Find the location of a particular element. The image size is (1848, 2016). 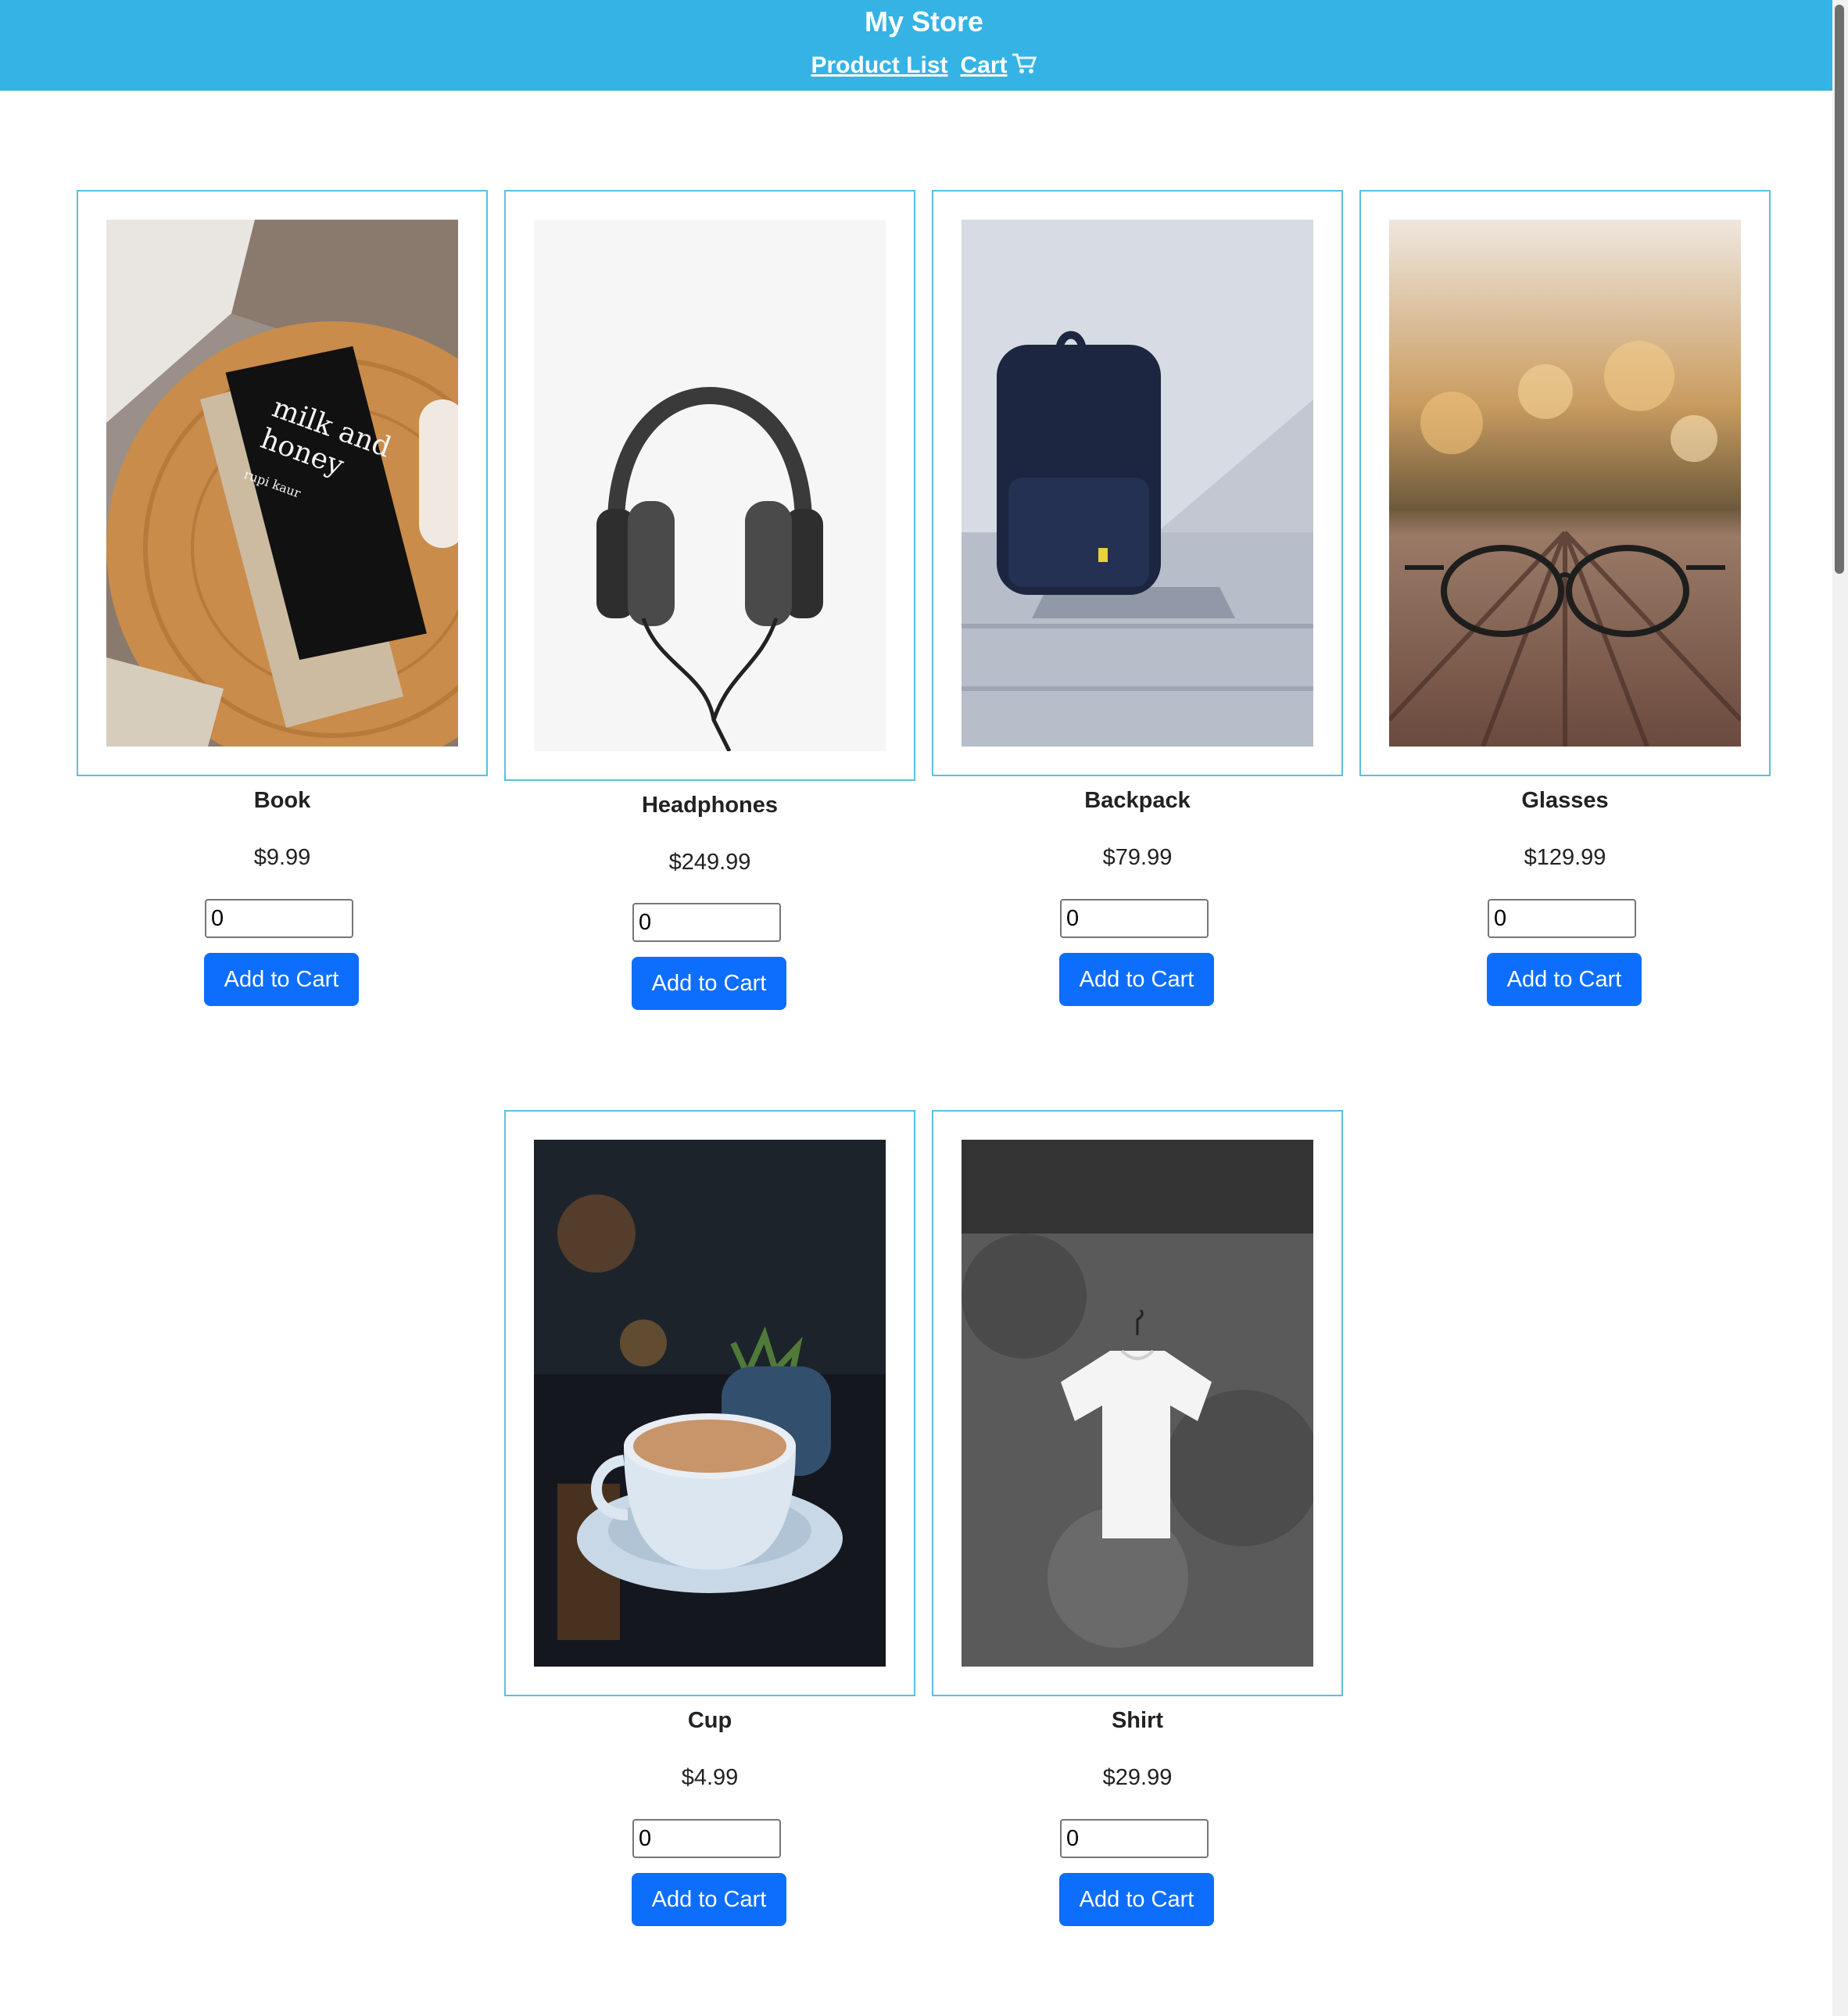

main-nav: Product List Cart is located at coordinates (924, 67).